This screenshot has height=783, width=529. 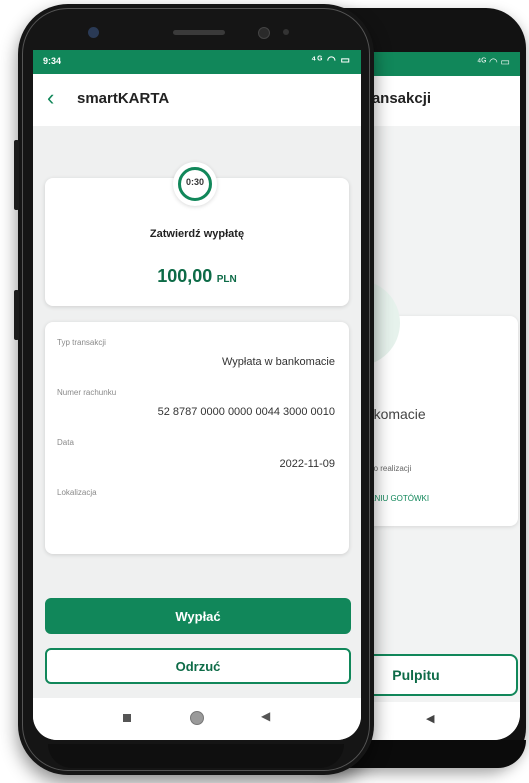 I want to click on detail-label-date: Data, so click(x=65, y=442).